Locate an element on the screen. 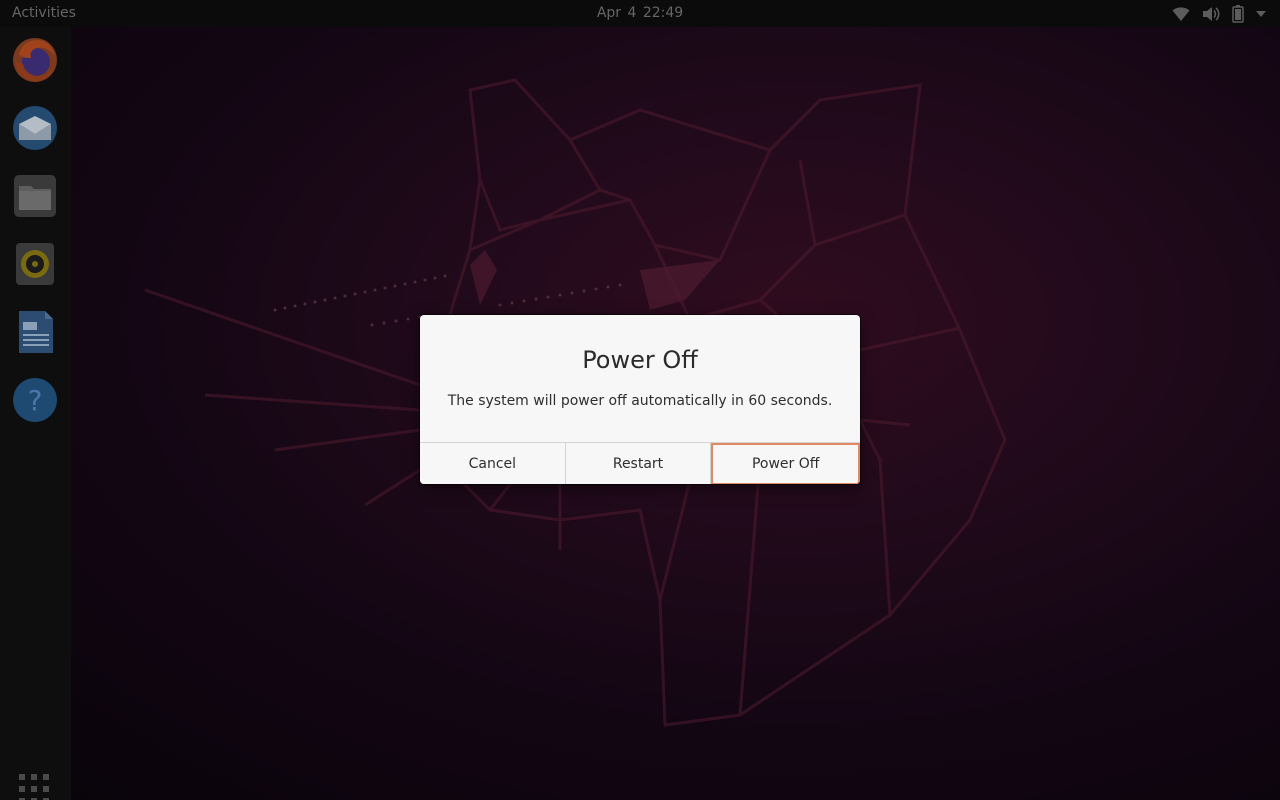 The width and height of the screenshot is (1280, 800). wifi-icon is located at coordinates (1181, 13).